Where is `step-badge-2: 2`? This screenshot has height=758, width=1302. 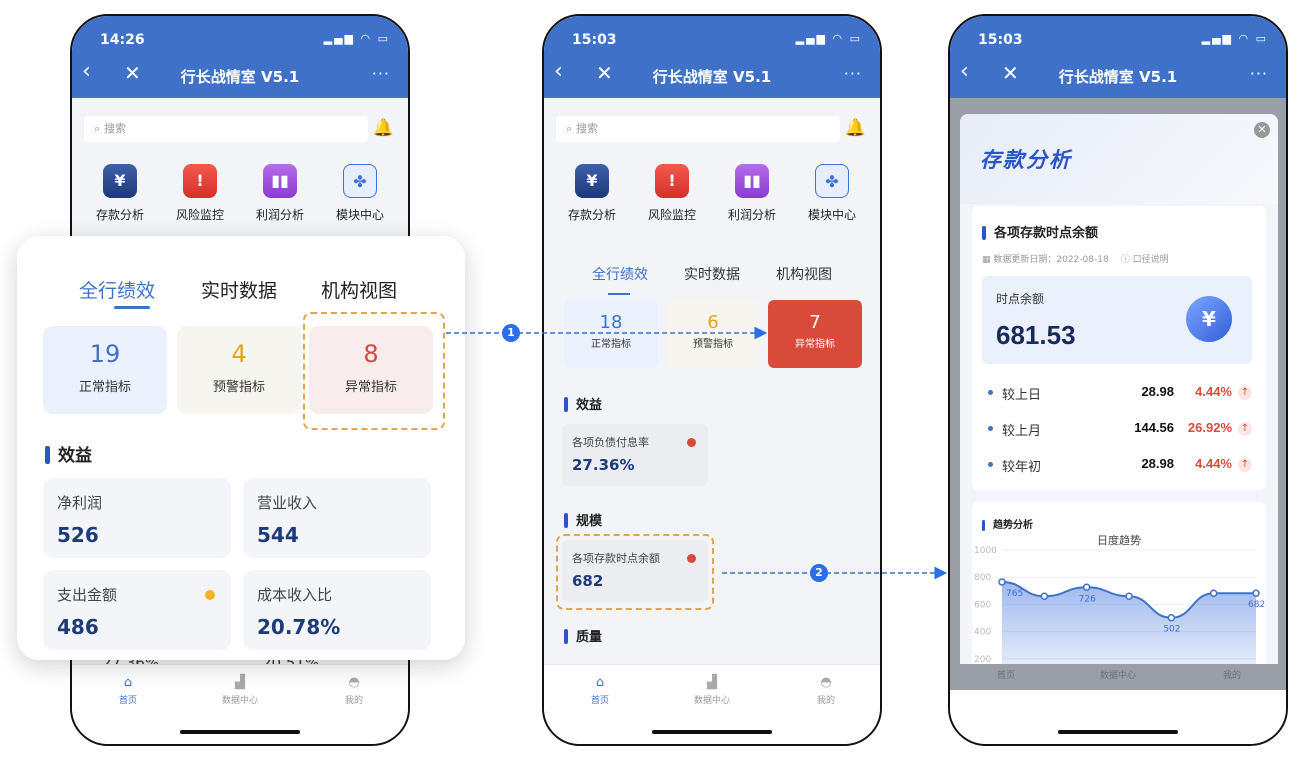 step-badge-2: 2 is located at coordinates (819, 573).